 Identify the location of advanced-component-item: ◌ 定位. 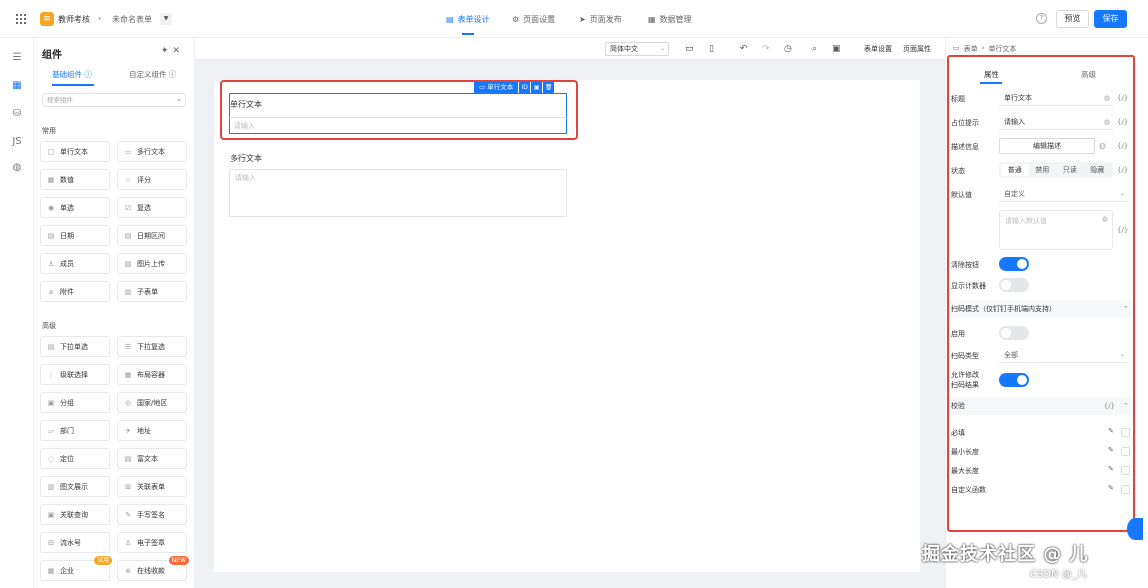
(75, 458).